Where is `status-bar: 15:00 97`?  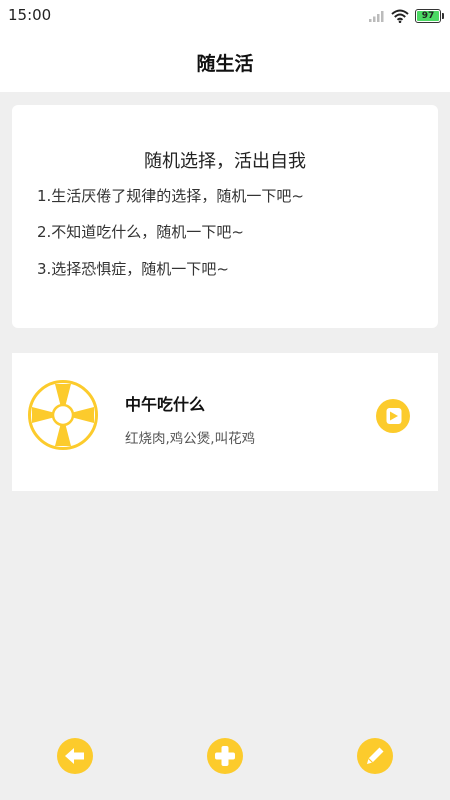 status-bar: 15:00 97 is located at coordinates (225, 16).